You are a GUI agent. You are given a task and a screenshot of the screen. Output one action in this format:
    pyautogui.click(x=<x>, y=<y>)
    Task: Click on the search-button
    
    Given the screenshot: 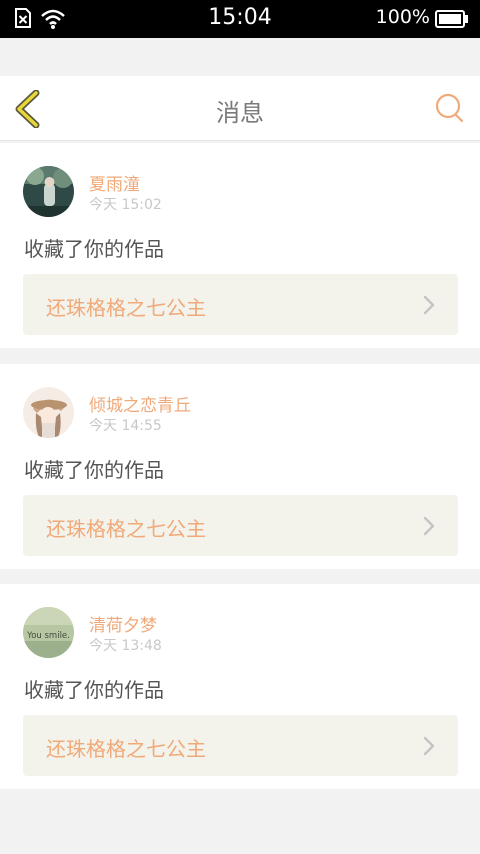 What is the action you would take?
    pyautogui.click(x=450, y=110)
    